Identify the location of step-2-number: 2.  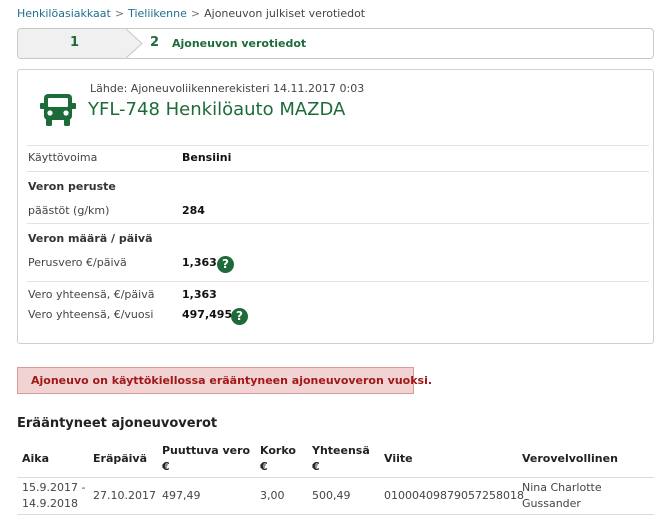
(155, 42).